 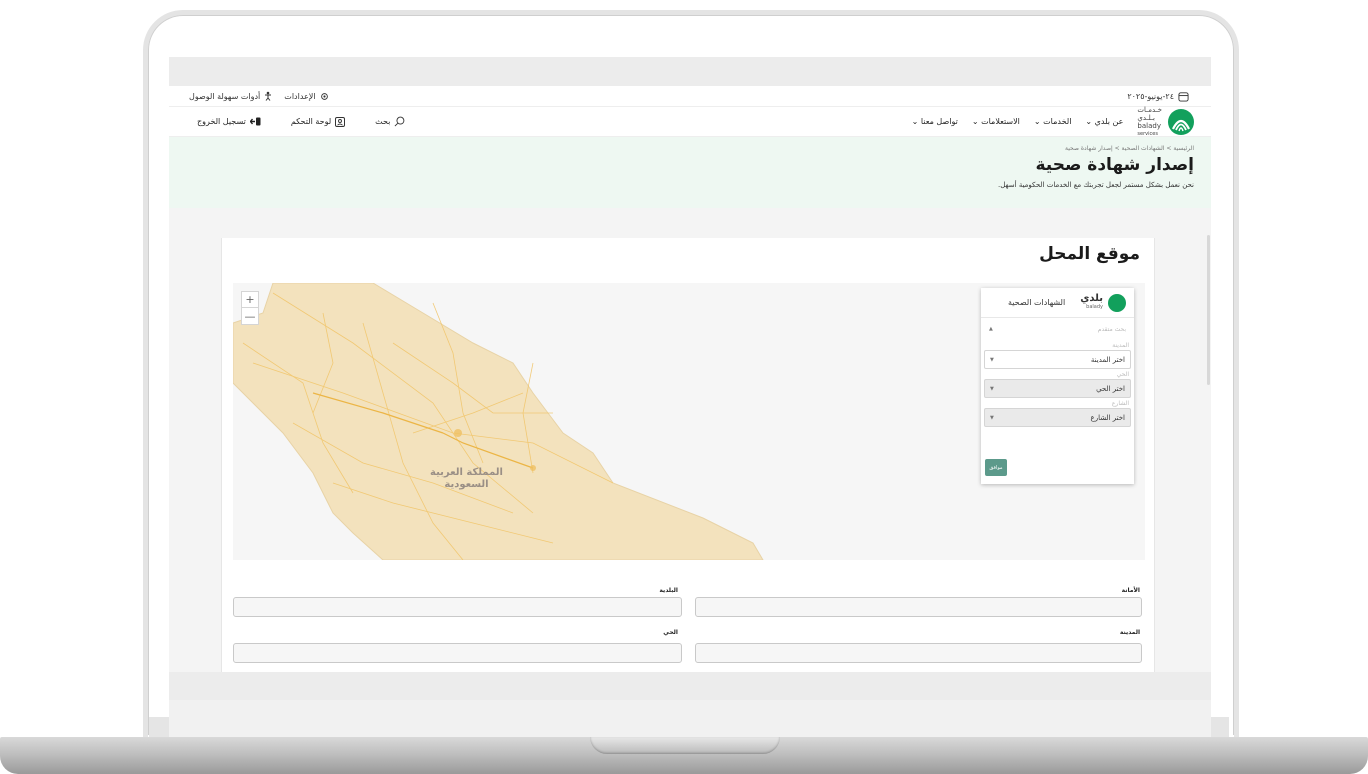 What do you see at coordinates (1111, 329) in the screenshot?
I see `advanced-search-label: بحث متقدم` at bounding box center [1111, 329].